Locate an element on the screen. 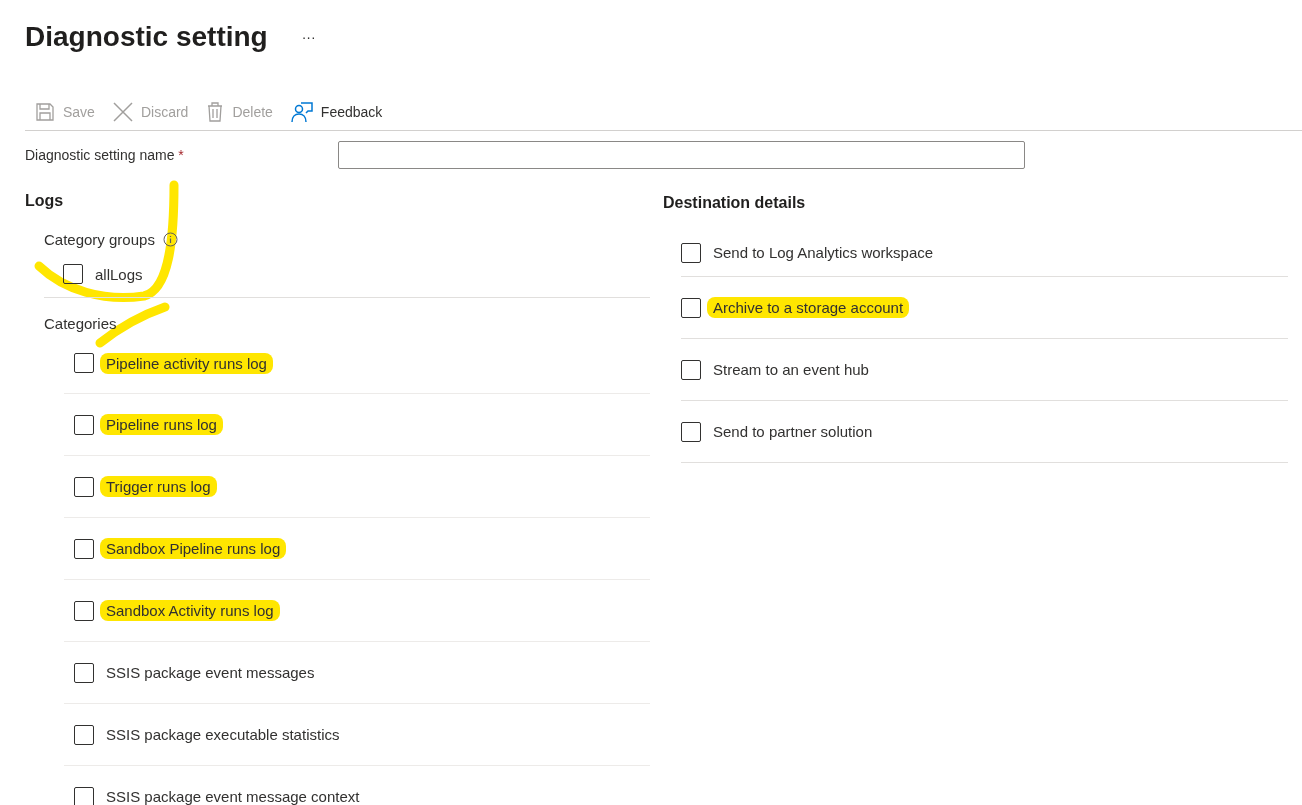 The image size is (1302, 805). toolbar-button: Feedback is located at coordinates (336, 111).